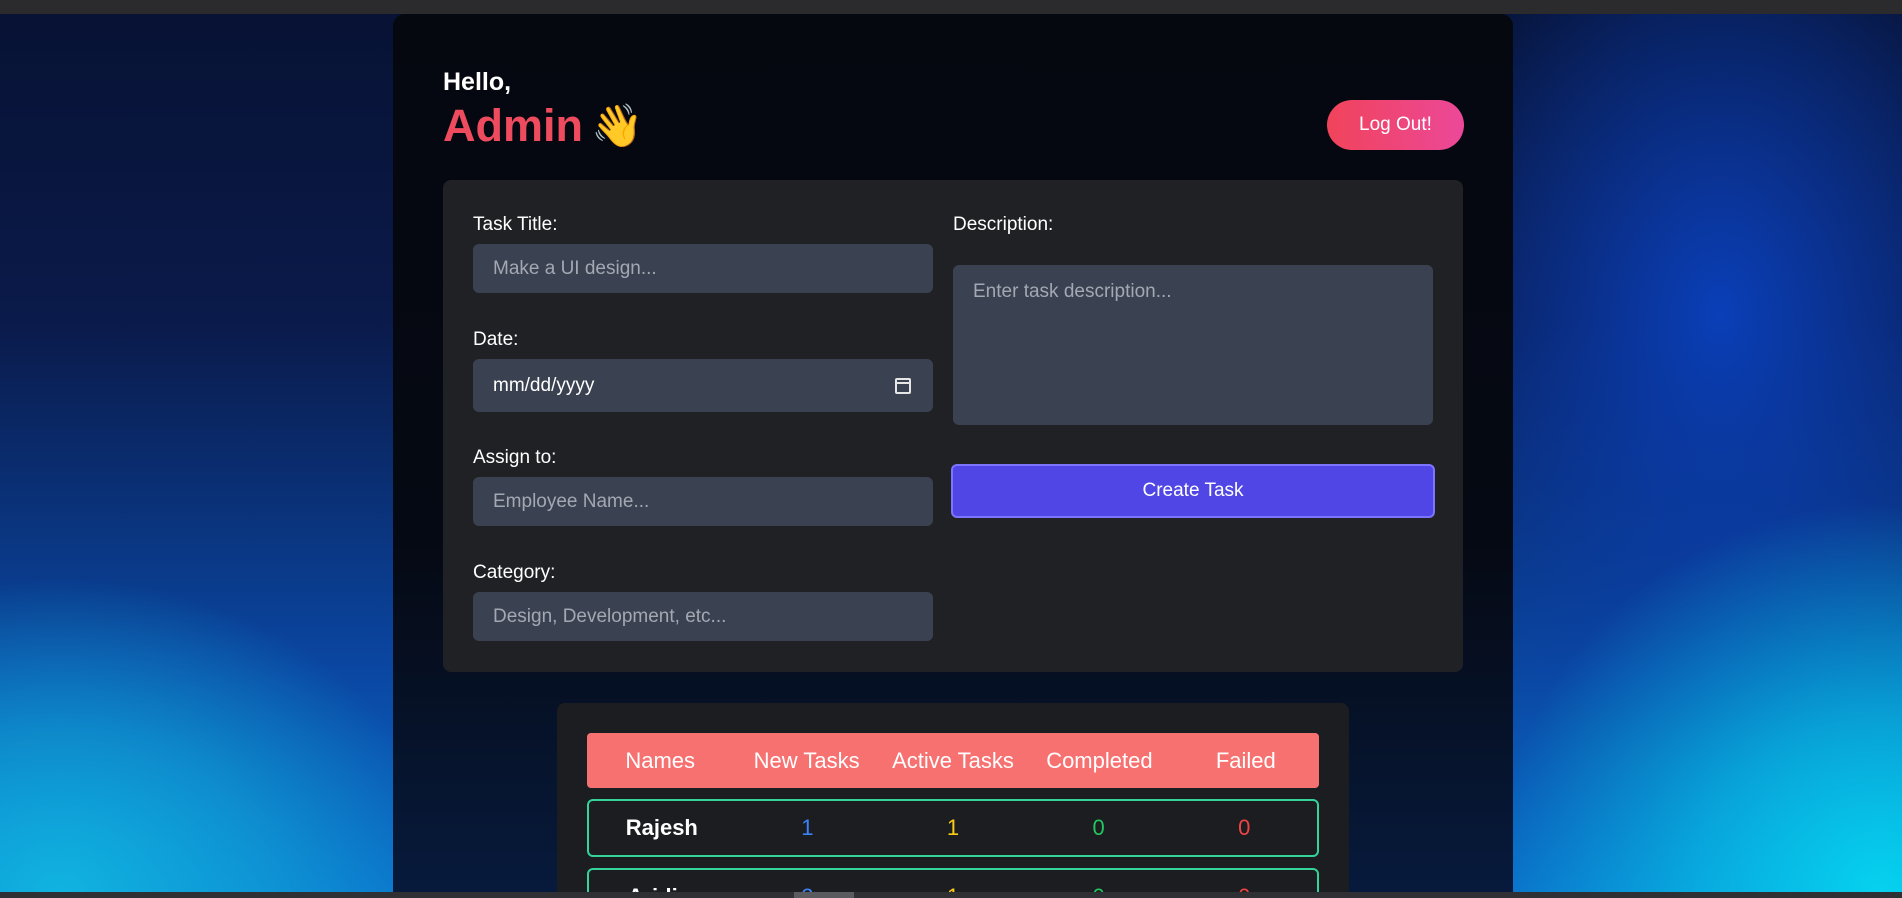 The width and height of the screenshot is (1902, 898). What do you see at coordinates (477, 82) in the screenshot?
I see `greeting-text: Hello,` at bounding box center [477, 82].